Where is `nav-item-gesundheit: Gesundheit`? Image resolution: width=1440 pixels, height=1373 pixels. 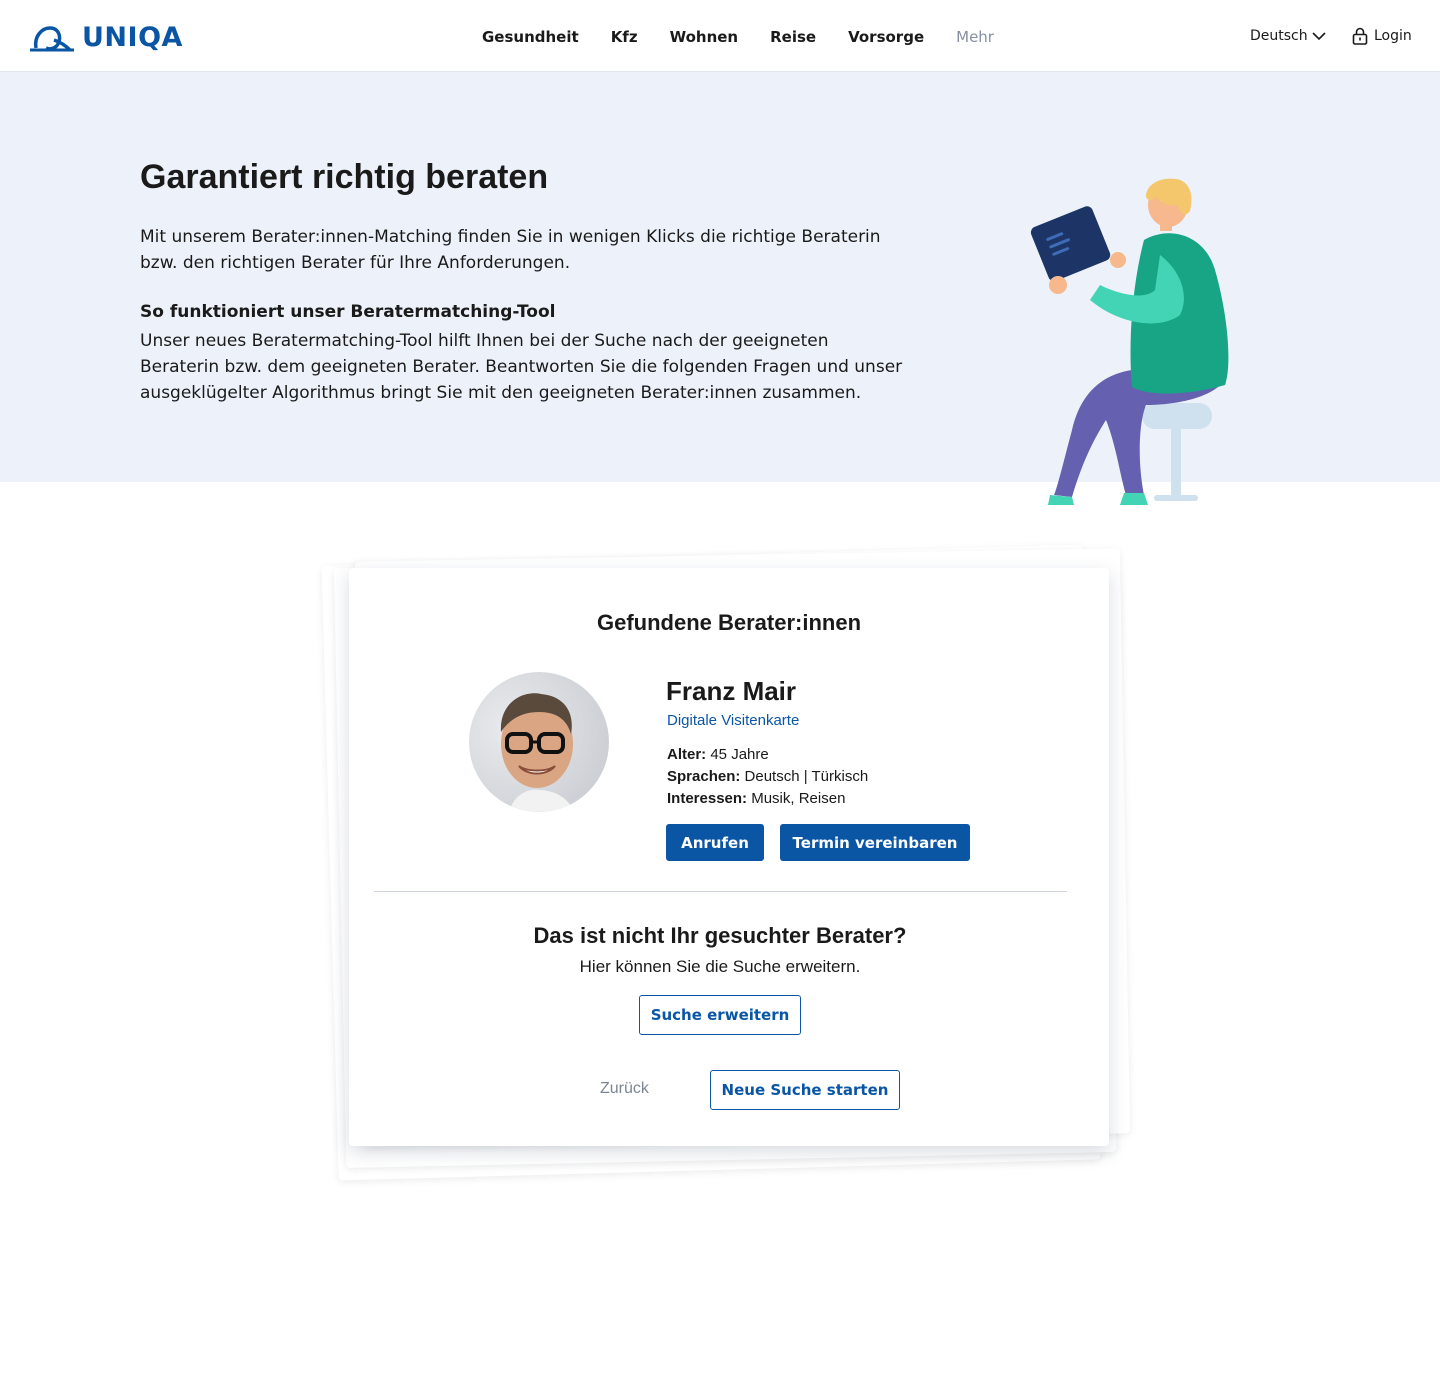
nav-item-gesundheit: Gesundheit is located at coordinates (530, 37).